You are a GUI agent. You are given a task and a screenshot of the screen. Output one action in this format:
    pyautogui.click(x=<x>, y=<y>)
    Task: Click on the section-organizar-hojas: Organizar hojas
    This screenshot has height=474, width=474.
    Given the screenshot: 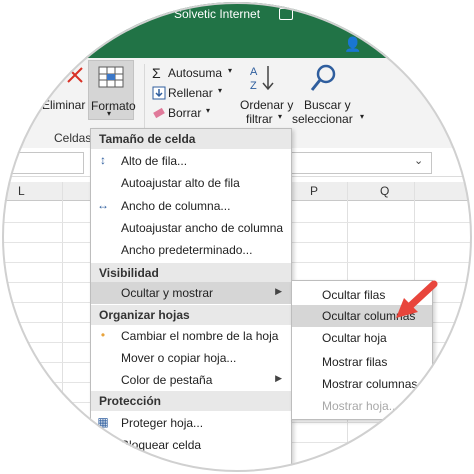 What is the action you would take?
    pyautogui.click(x=191, y=315)
    